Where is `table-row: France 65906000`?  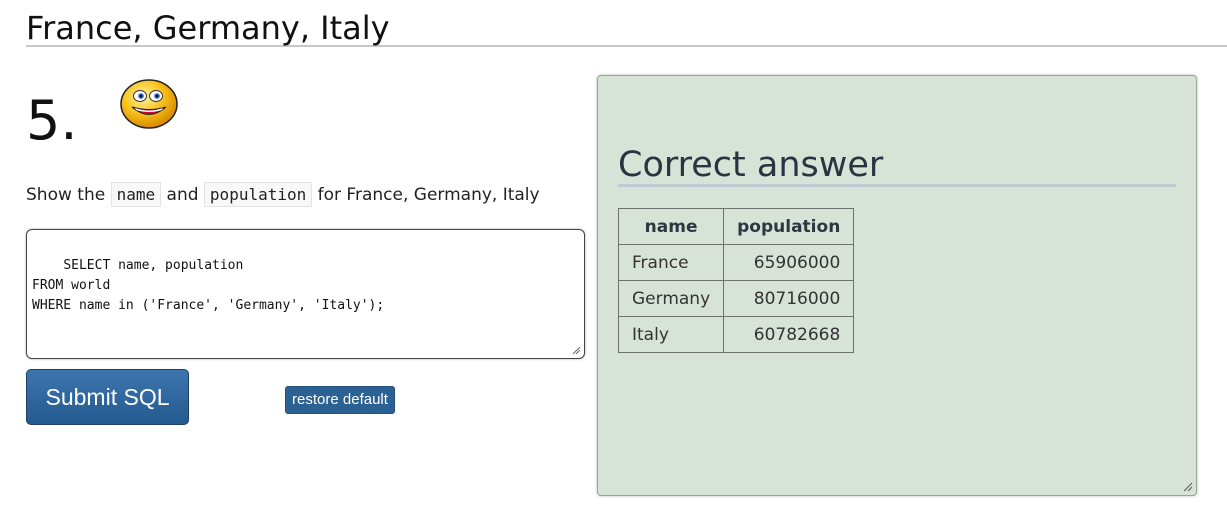 table-row: France 65906000 is located at coordinates (736, 262).